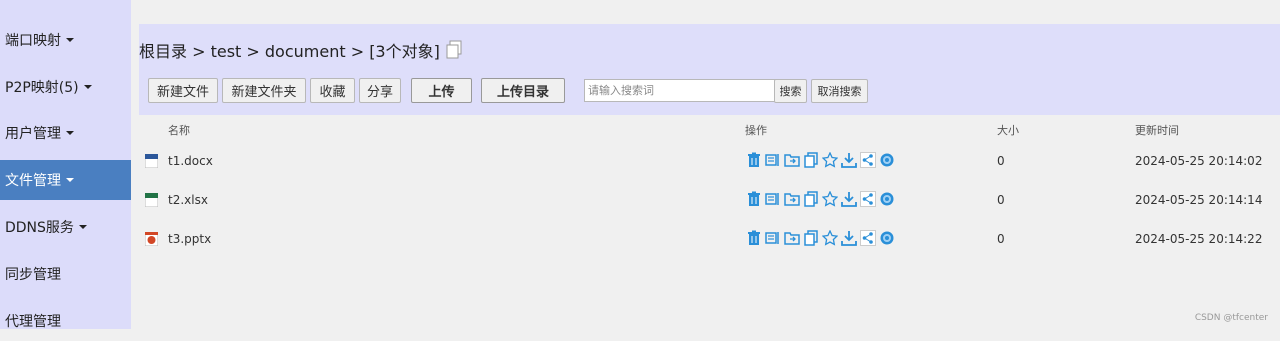 This screenshot has height=341, width=1280. What do you see at coordinates (151, 200) in the screenshot?
I see `excel-file-icon` at bounding box center [151, 200].